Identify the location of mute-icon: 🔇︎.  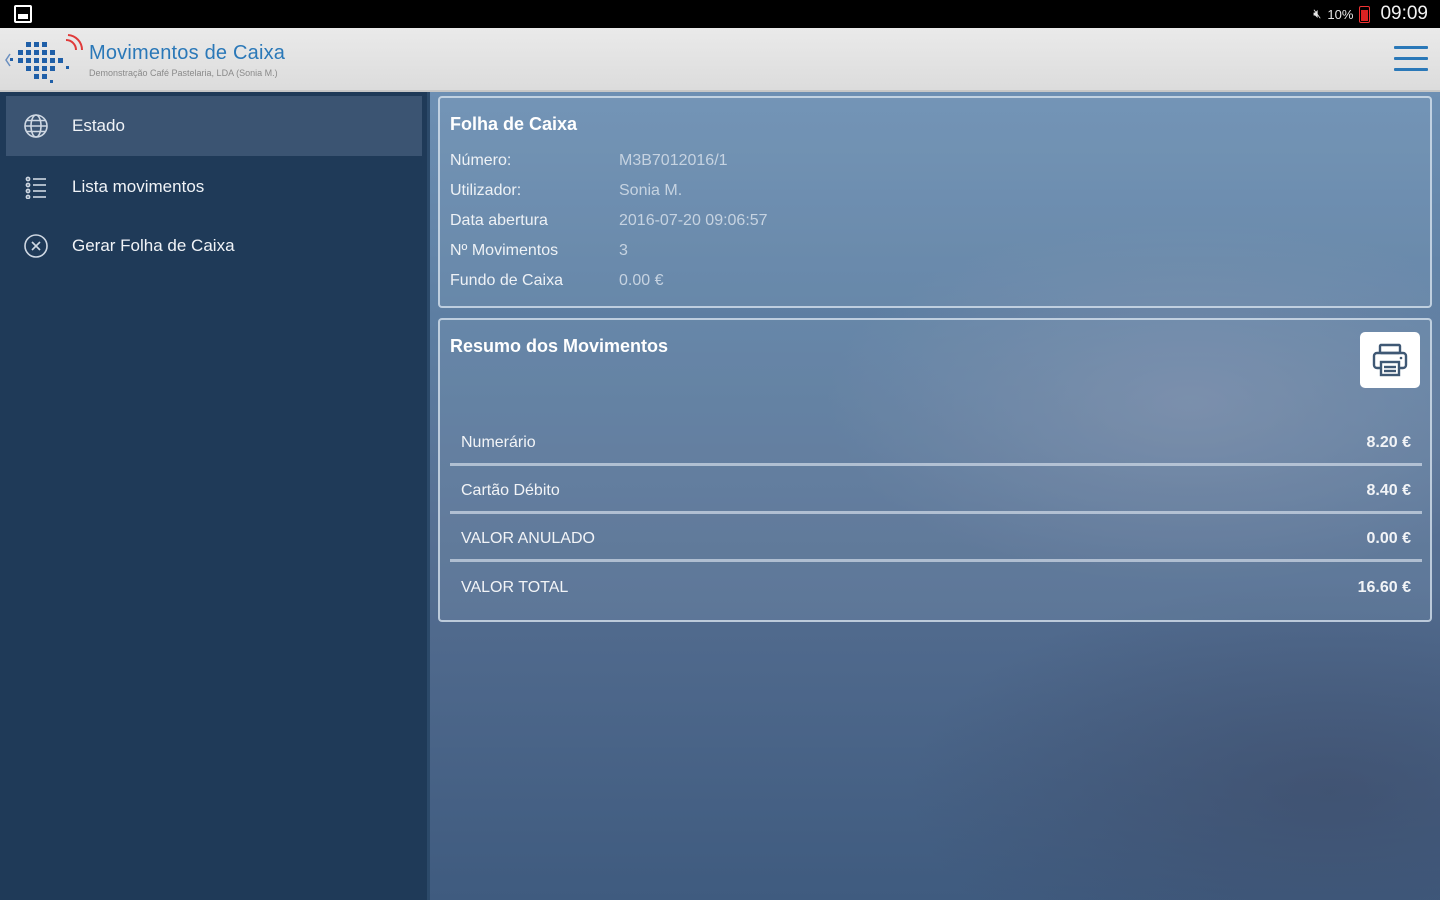
(1317, 13).